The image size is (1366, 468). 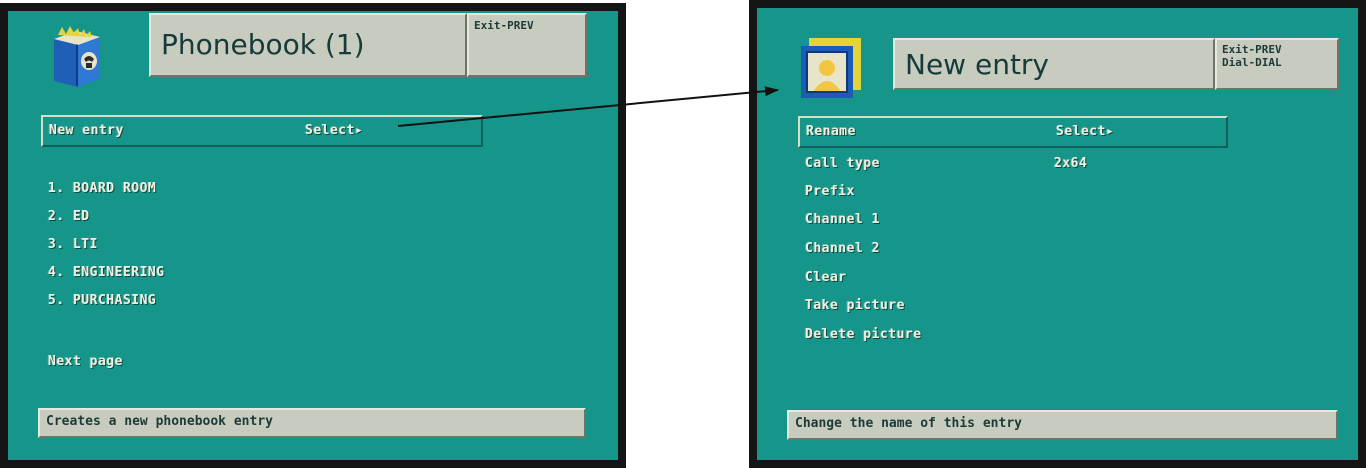 I want to click on menu-item-new-entry: New entry Select▸, so click(x=262, y=131).